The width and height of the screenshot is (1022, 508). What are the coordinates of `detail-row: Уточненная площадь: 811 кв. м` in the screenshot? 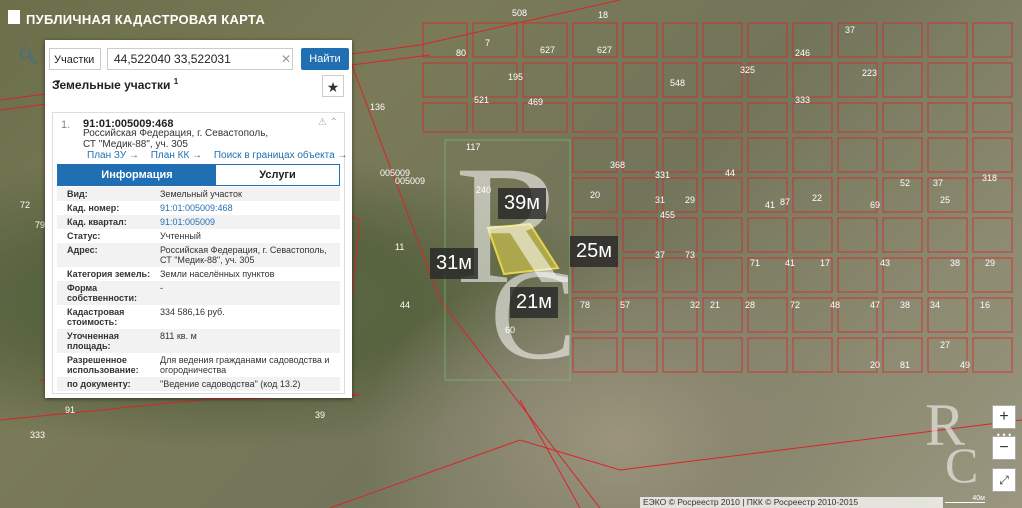 It's located at (198, 341).